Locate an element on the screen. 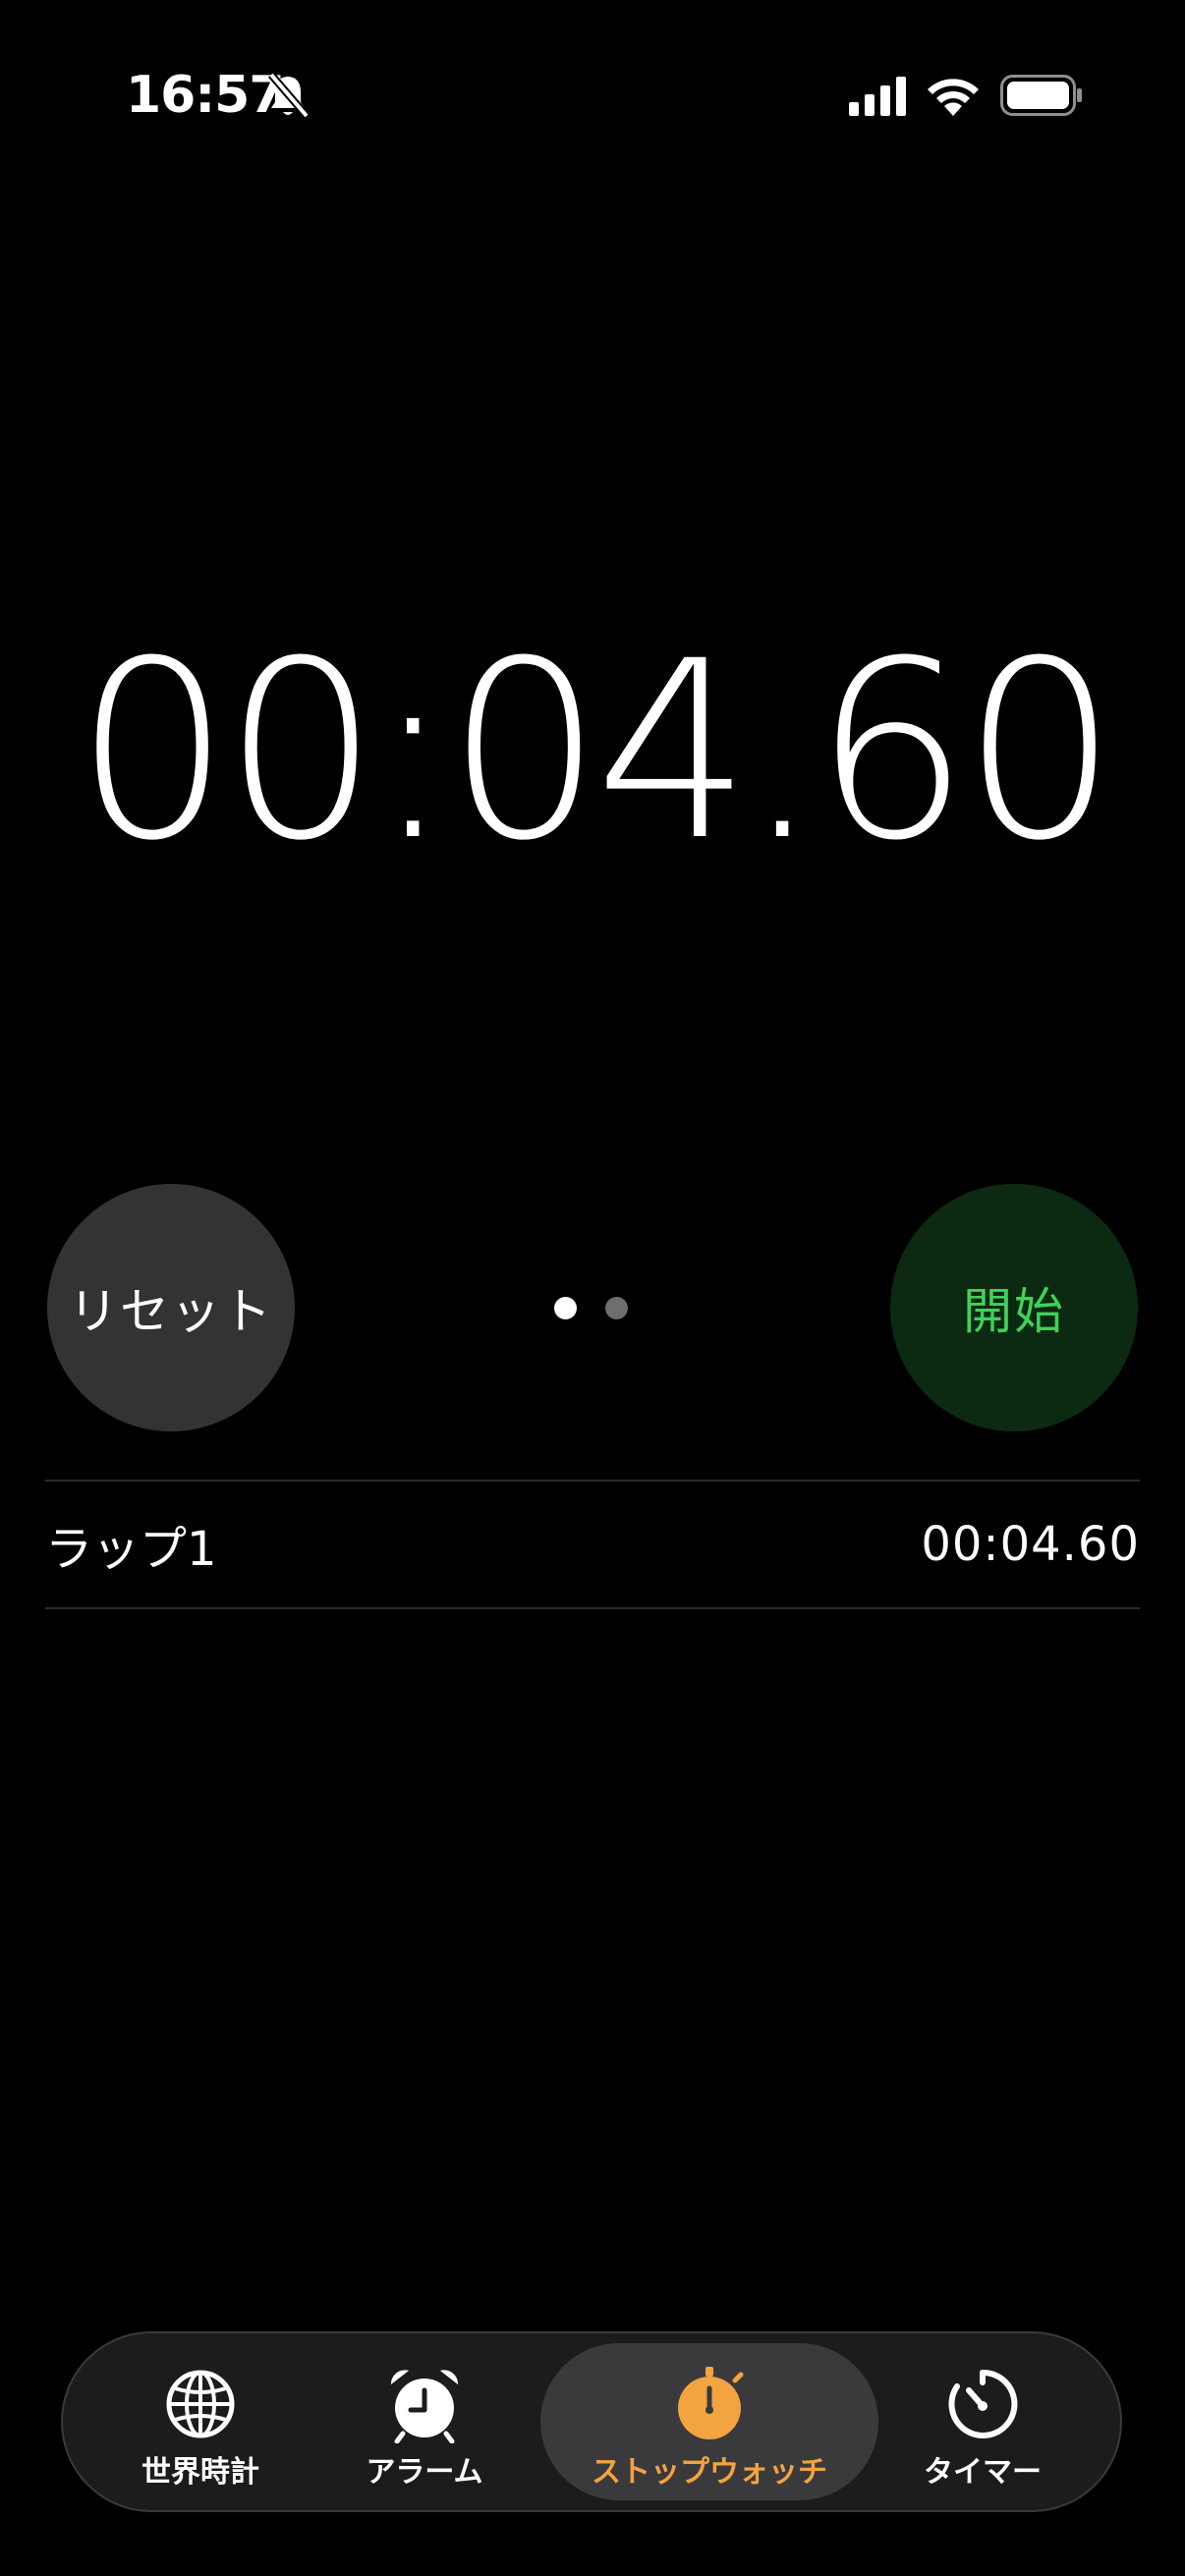 This screenshot has height=2576, width=1185. tab-label: 世界時計 is located at coordinates (200, 2472).